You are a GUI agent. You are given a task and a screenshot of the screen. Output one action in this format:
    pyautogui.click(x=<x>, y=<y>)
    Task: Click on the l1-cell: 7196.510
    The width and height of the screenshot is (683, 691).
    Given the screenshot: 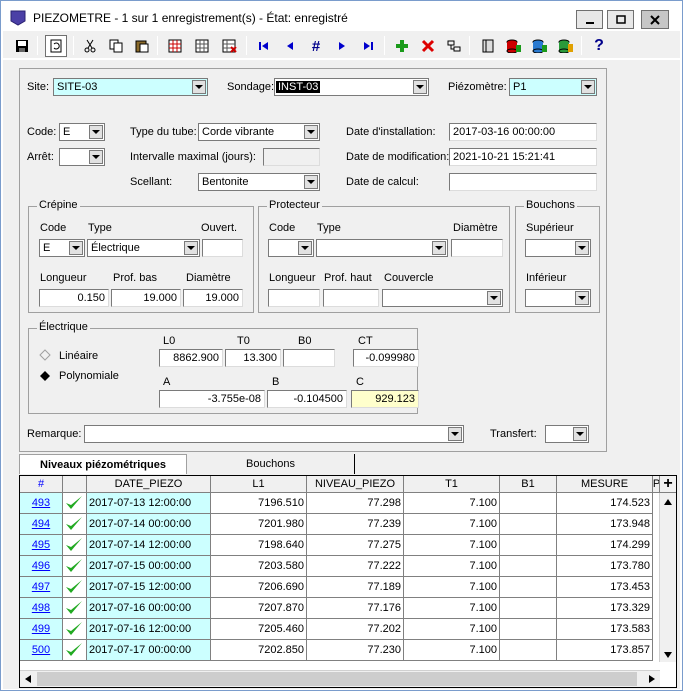 What is the action you would take?
    pyautogui.click(x=259, y=503)
    